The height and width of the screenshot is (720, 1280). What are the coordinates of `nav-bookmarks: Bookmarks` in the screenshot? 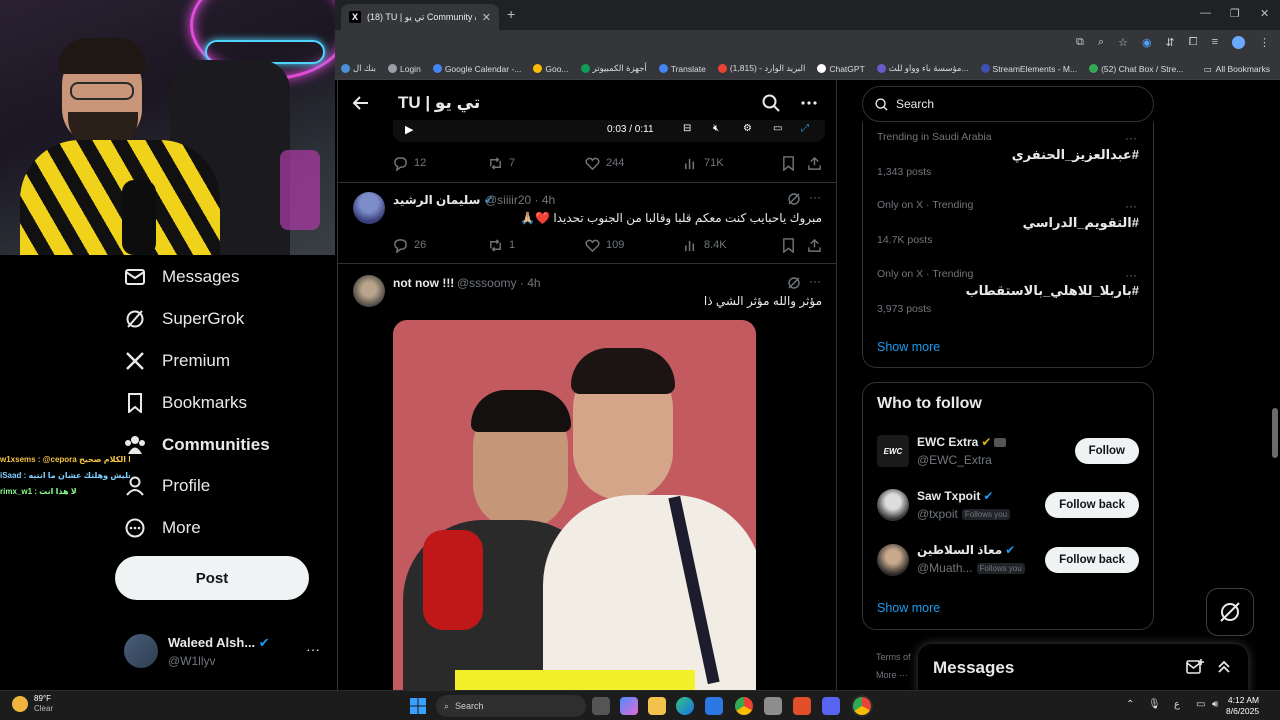 It's located at (185, 403).